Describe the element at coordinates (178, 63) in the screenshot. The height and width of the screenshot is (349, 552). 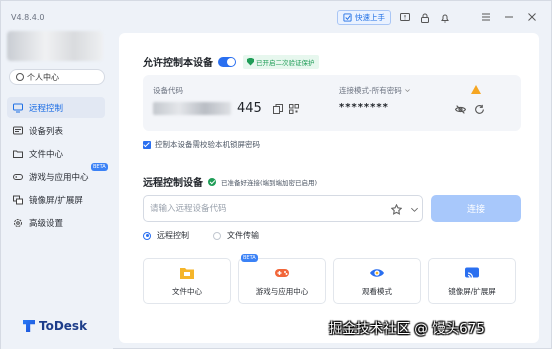
I see `allow-control-title: 允许控制本设备` at that location.